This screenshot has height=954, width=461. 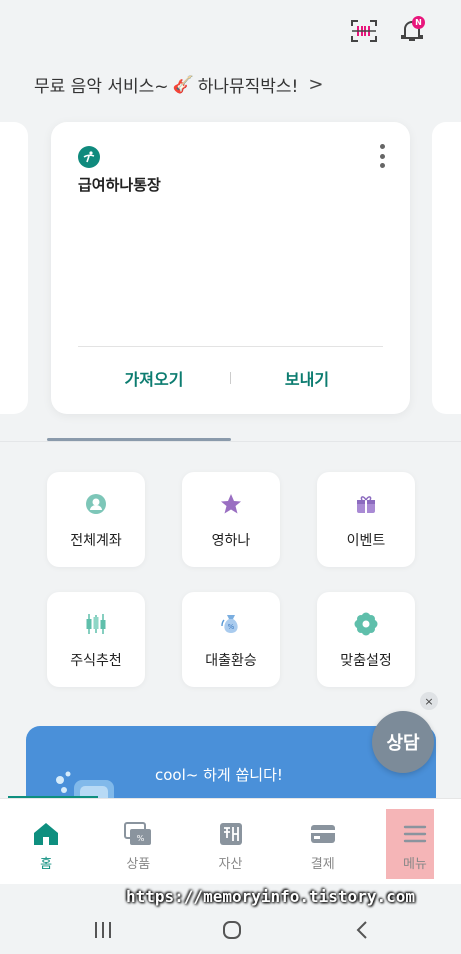 I want to click on guitar-icon: 🎸, so click(x=183, y=84).